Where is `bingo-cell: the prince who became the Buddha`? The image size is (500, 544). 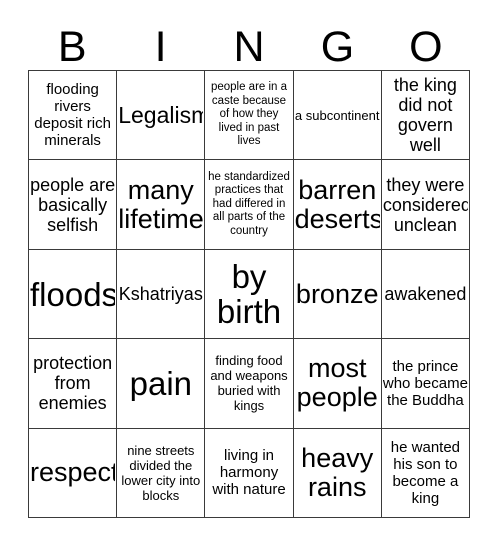
bingo-cell: the prince who became the Buddha is located at coordinates (426, 384).